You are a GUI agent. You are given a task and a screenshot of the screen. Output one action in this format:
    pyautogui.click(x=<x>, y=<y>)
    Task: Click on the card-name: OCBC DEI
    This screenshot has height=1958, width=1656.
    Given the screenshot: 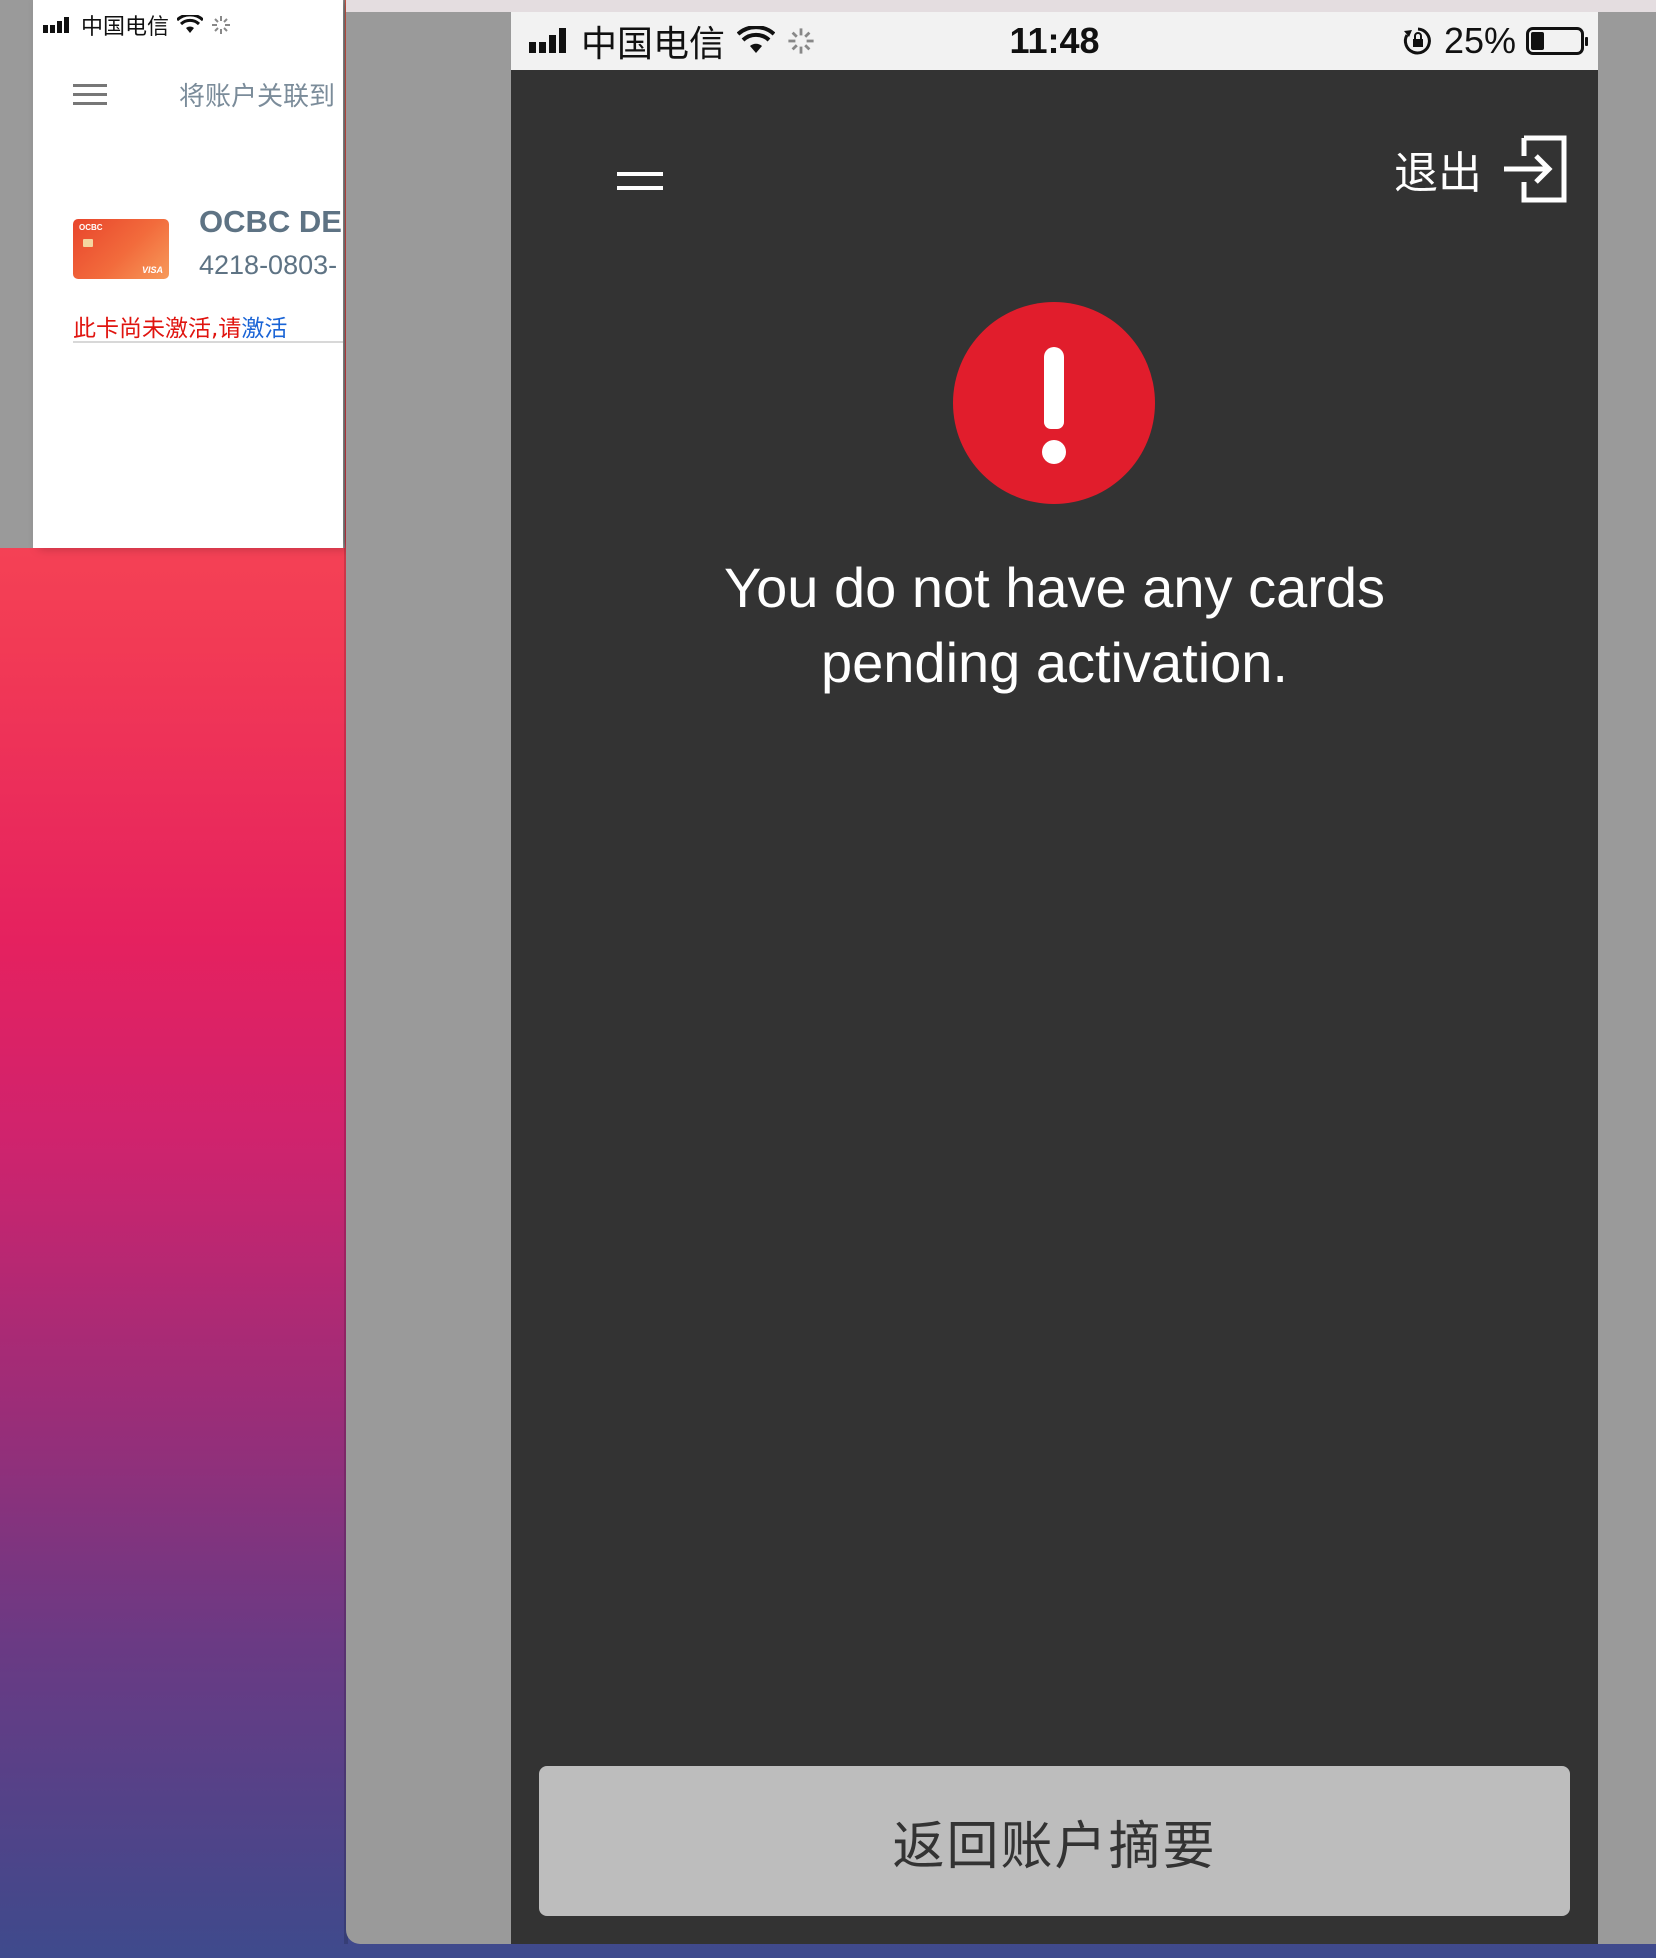 What is the action you would take?
    pyautogui.click(x=271, y=221)
    